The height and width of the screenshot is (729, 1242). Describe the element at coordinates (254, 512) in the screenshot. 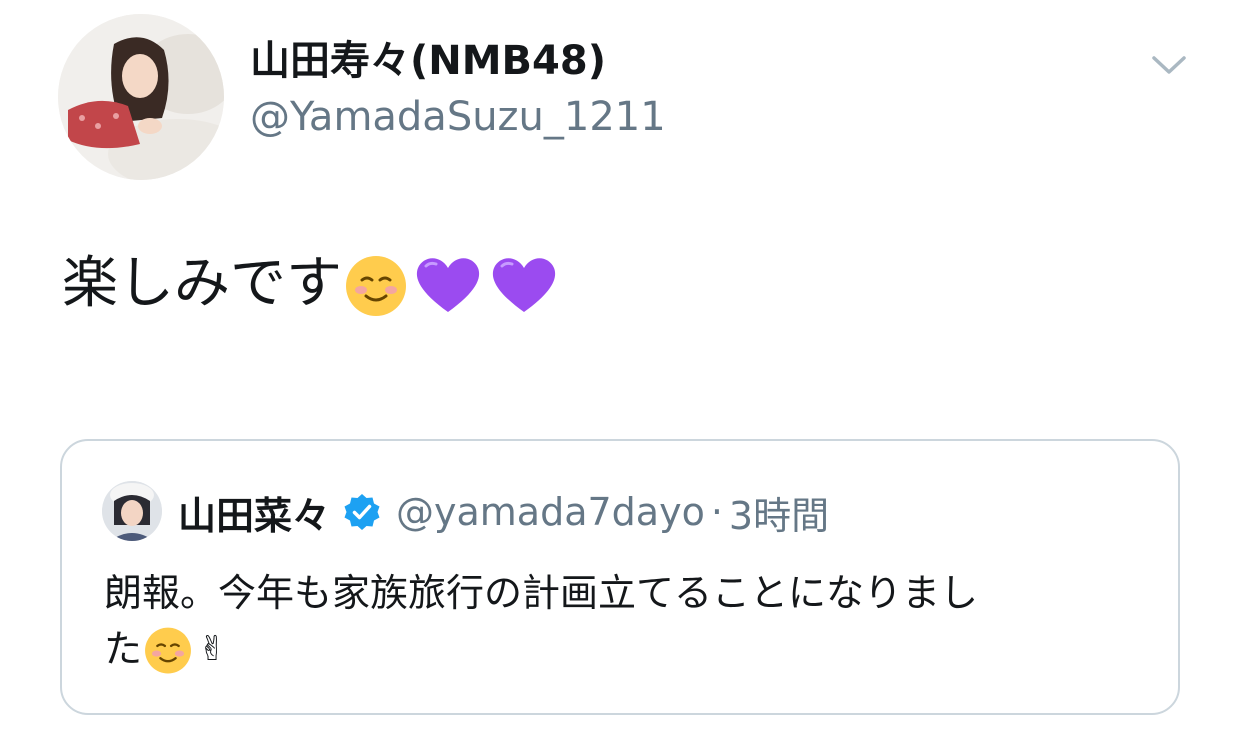

I see `quoted-author-name: 山田菜々` at that location.